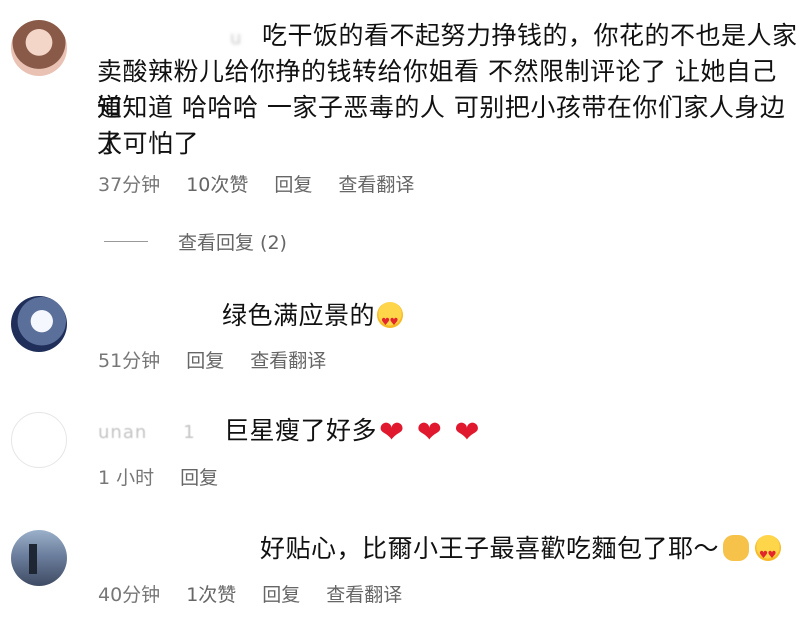  I want to click on like-count: 1次赞, so click(211, 593).